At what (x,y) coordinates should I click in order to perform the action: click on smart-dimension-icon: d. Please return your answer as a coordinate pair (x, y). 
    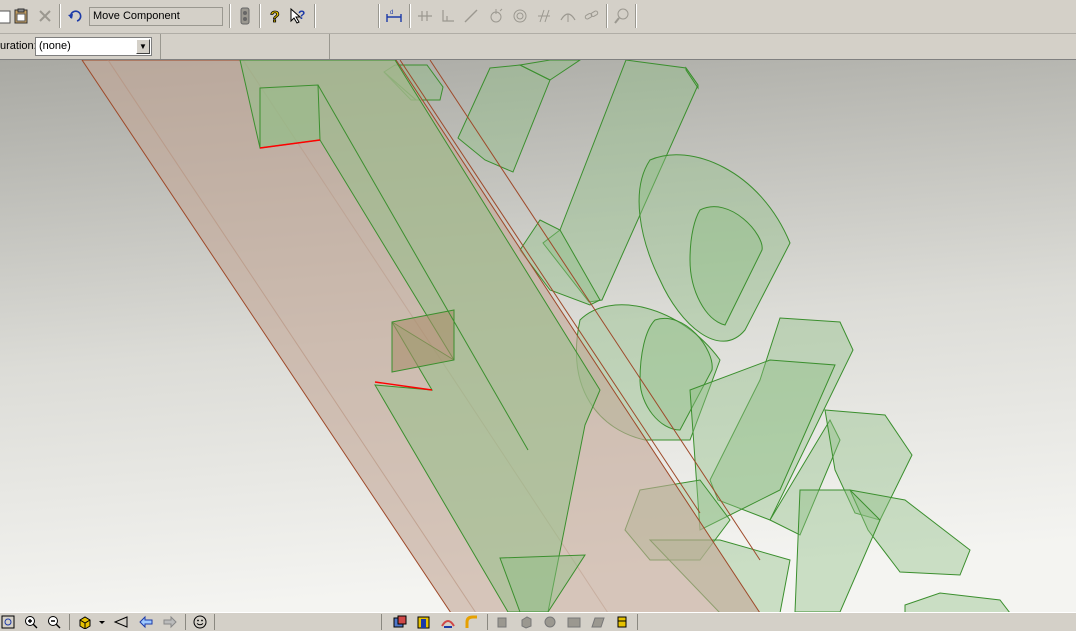
    Looking at the image, I should click on (394, 16).